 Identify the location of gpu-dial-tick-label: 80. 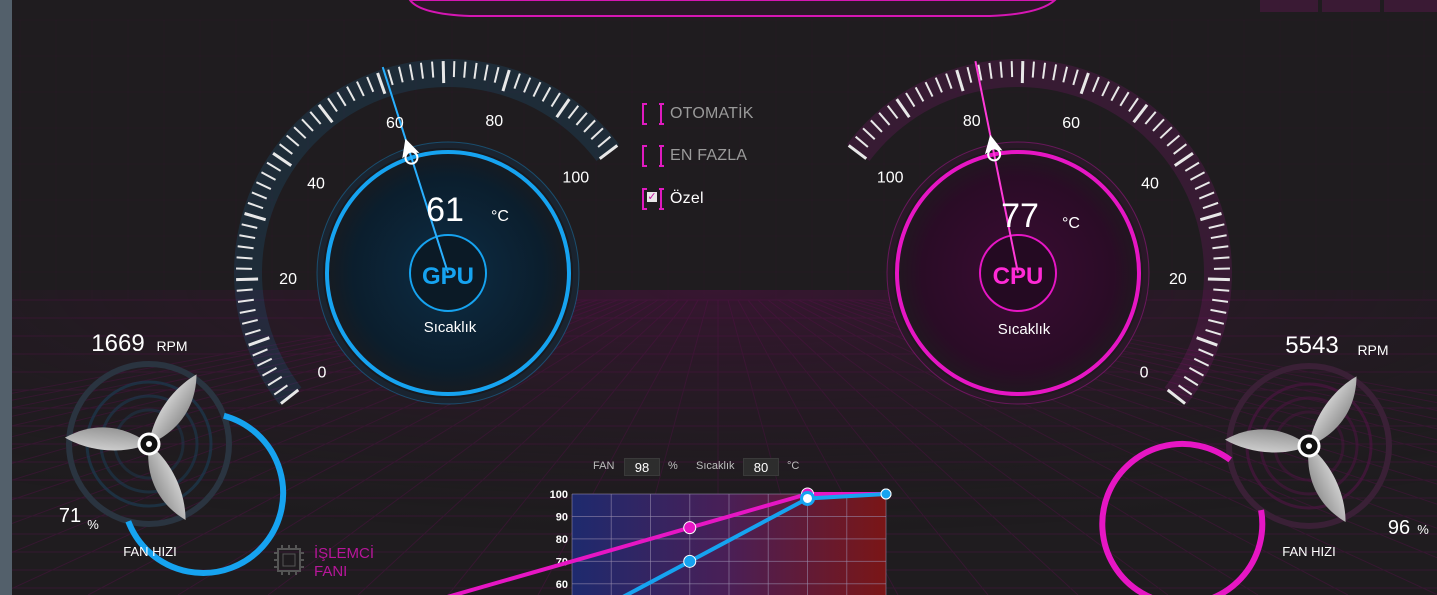
(494, 121).